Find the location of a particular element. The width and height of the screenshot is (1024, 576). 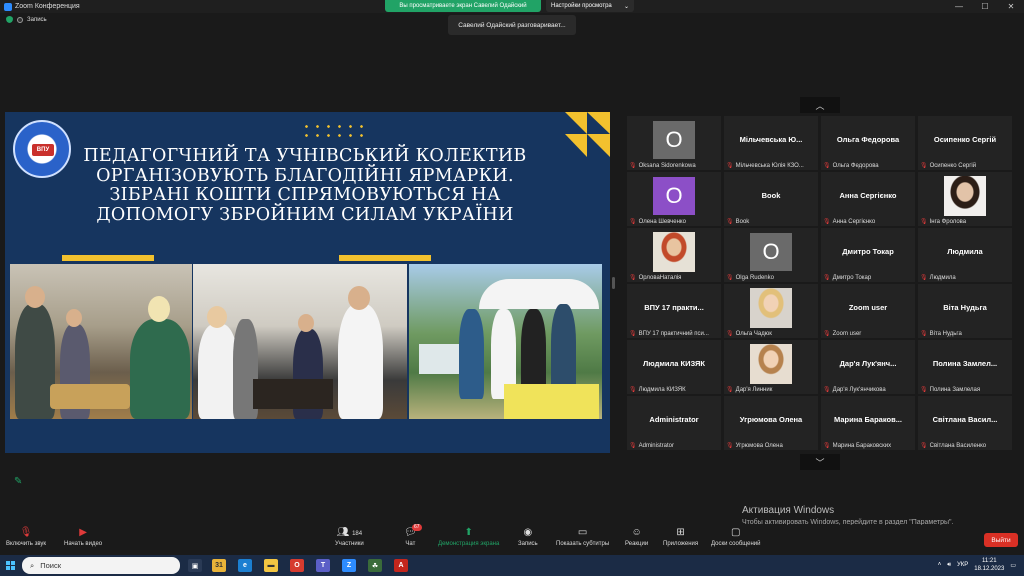

speaker-icon: 🔊︎ is located at coordinates (949, 565).